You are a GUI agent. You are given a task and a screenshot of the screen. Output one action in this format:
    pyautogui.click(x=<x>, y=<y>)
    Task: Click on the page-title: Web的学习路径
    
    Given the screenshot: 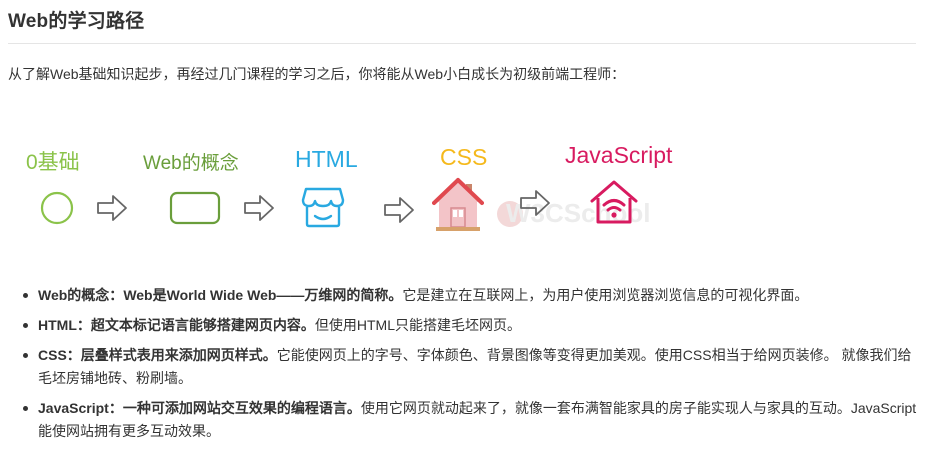 What is the action you would take?
    pyautogui.click(x=76, y=21)
    